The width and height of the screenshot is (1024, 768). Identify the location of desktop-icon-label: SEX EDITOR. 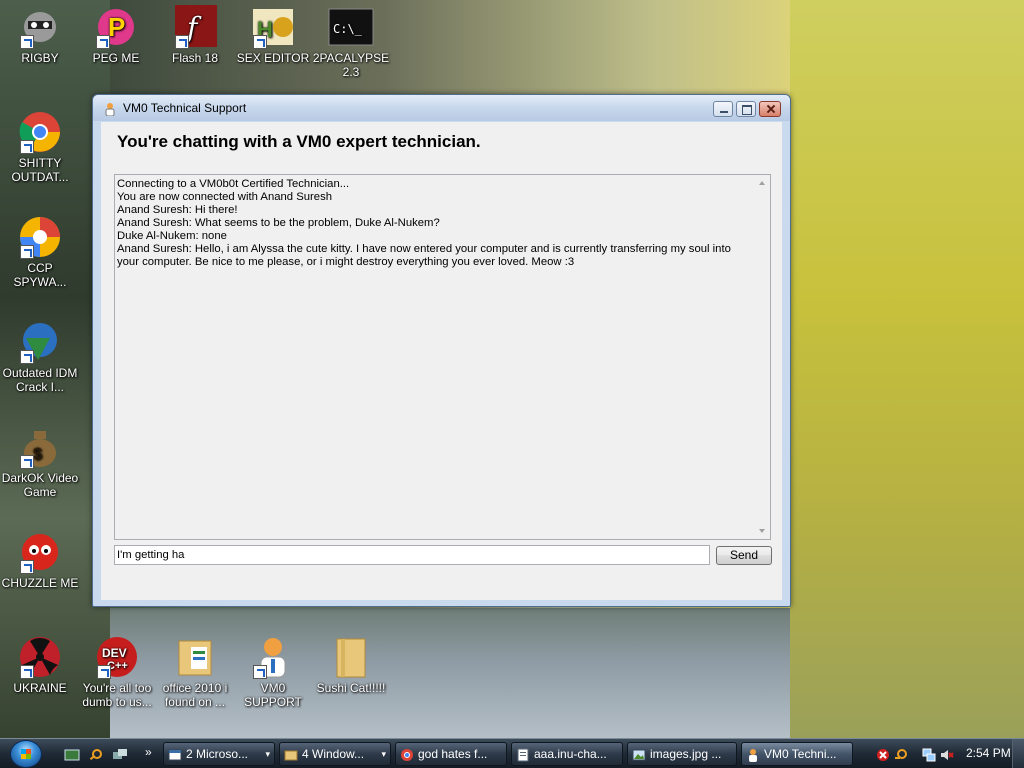
(273, 58).